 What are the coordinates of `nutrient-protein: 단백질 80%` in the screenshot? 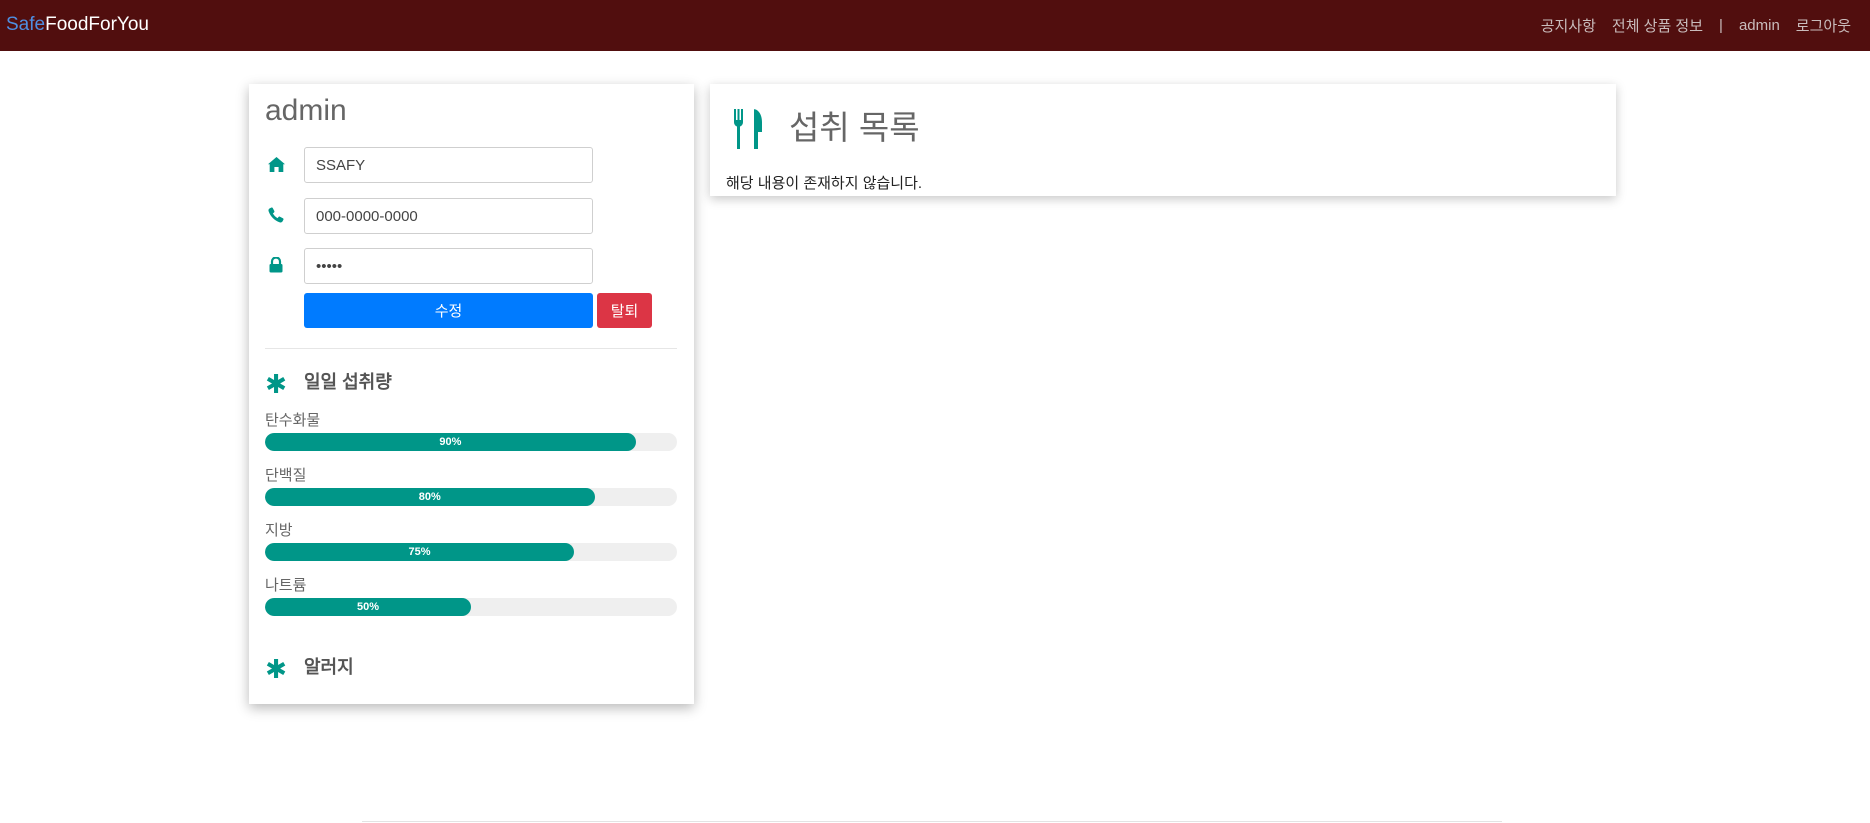 It's located at (471, 487).